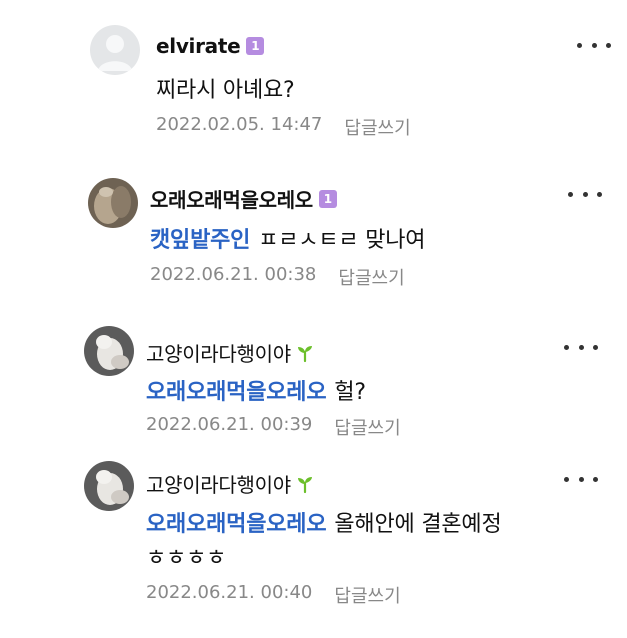 This screenshot has height=638, width=627. I want to click on nickname: elvirate, so click(198, 46).